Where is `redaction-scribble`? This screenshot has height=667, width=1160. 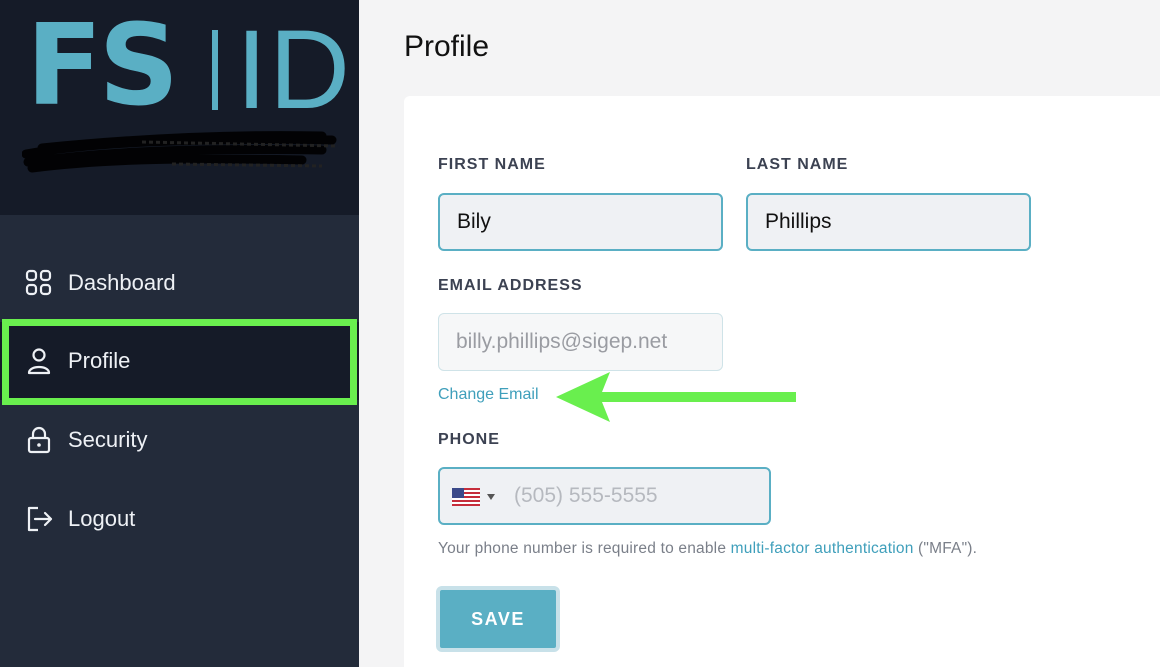
redaction-scribble is located at coordinates (180, 152).